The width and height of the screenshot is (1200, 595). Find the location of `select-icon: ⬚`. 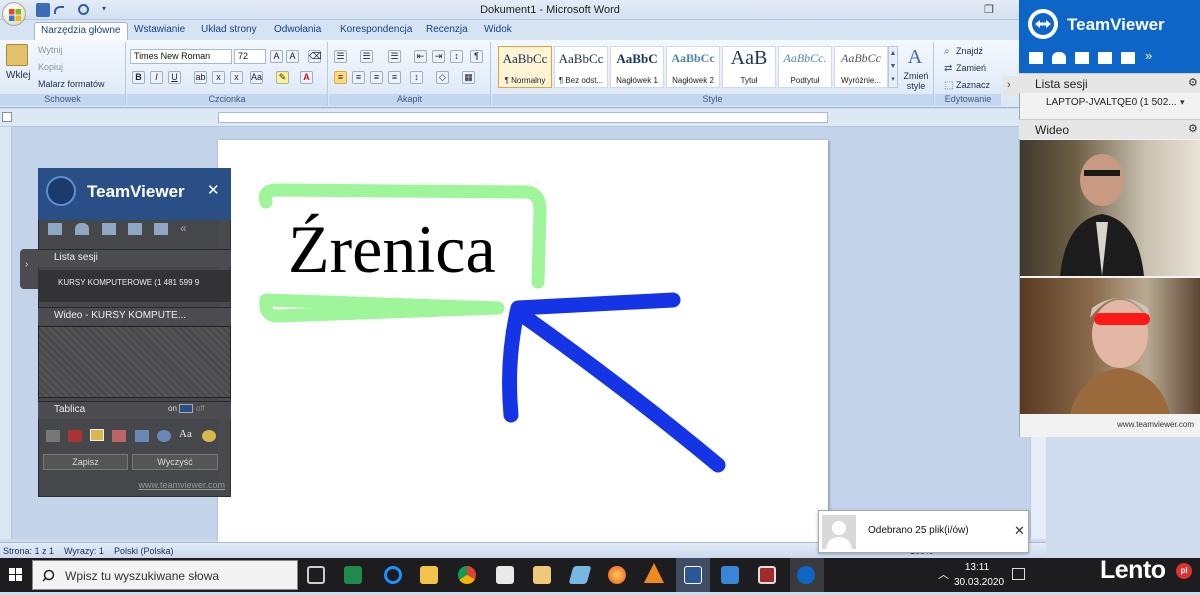

select-icon: ⬚ is located at coordinates (948, 85).